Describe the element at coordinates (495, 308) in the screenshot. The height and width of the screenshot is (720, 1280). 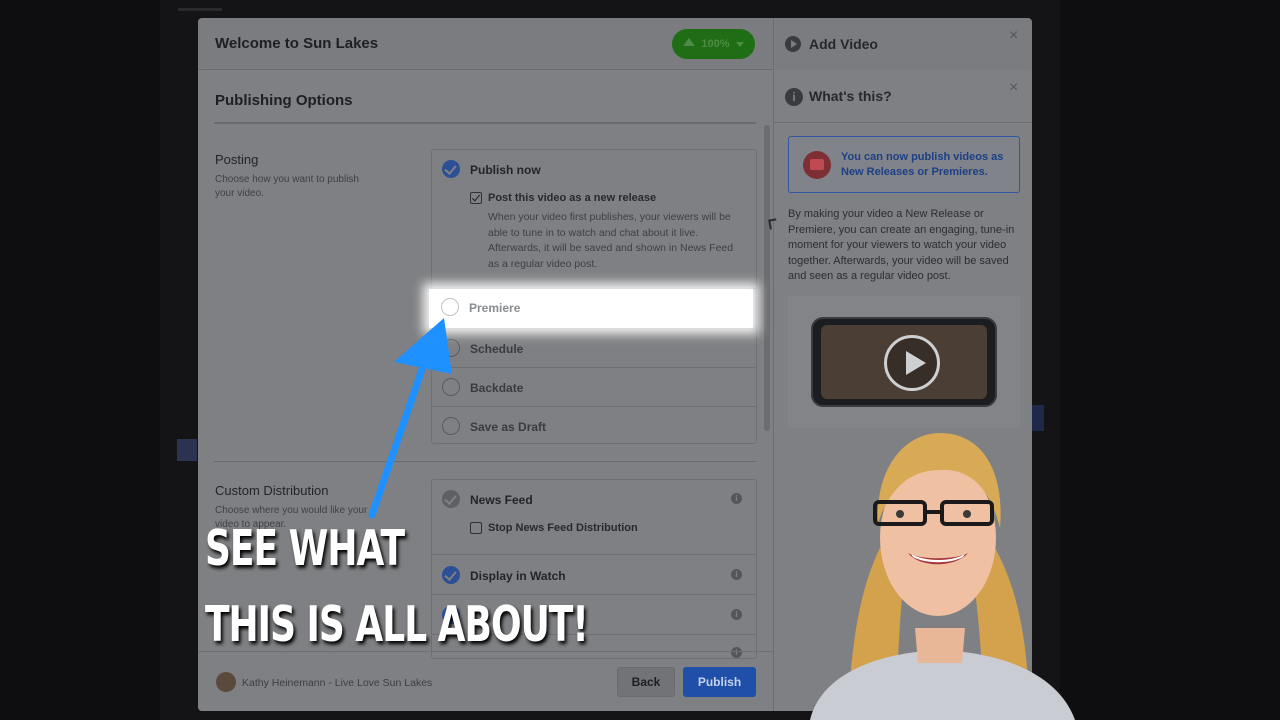
I see `premiere-label: Premiere` at that location.